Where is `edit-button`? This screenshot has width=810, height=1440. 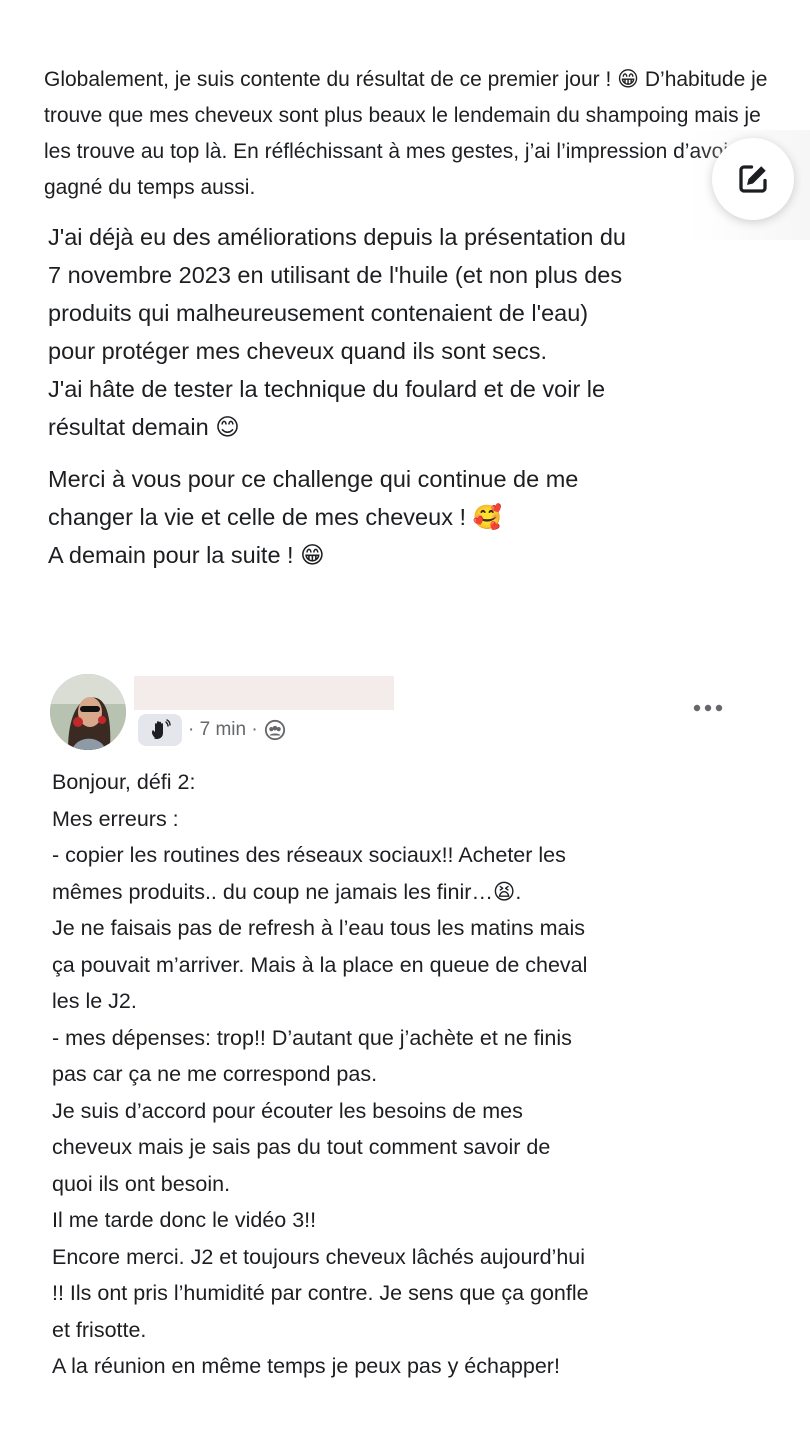
edit-button is located at coordinates (753, 179).